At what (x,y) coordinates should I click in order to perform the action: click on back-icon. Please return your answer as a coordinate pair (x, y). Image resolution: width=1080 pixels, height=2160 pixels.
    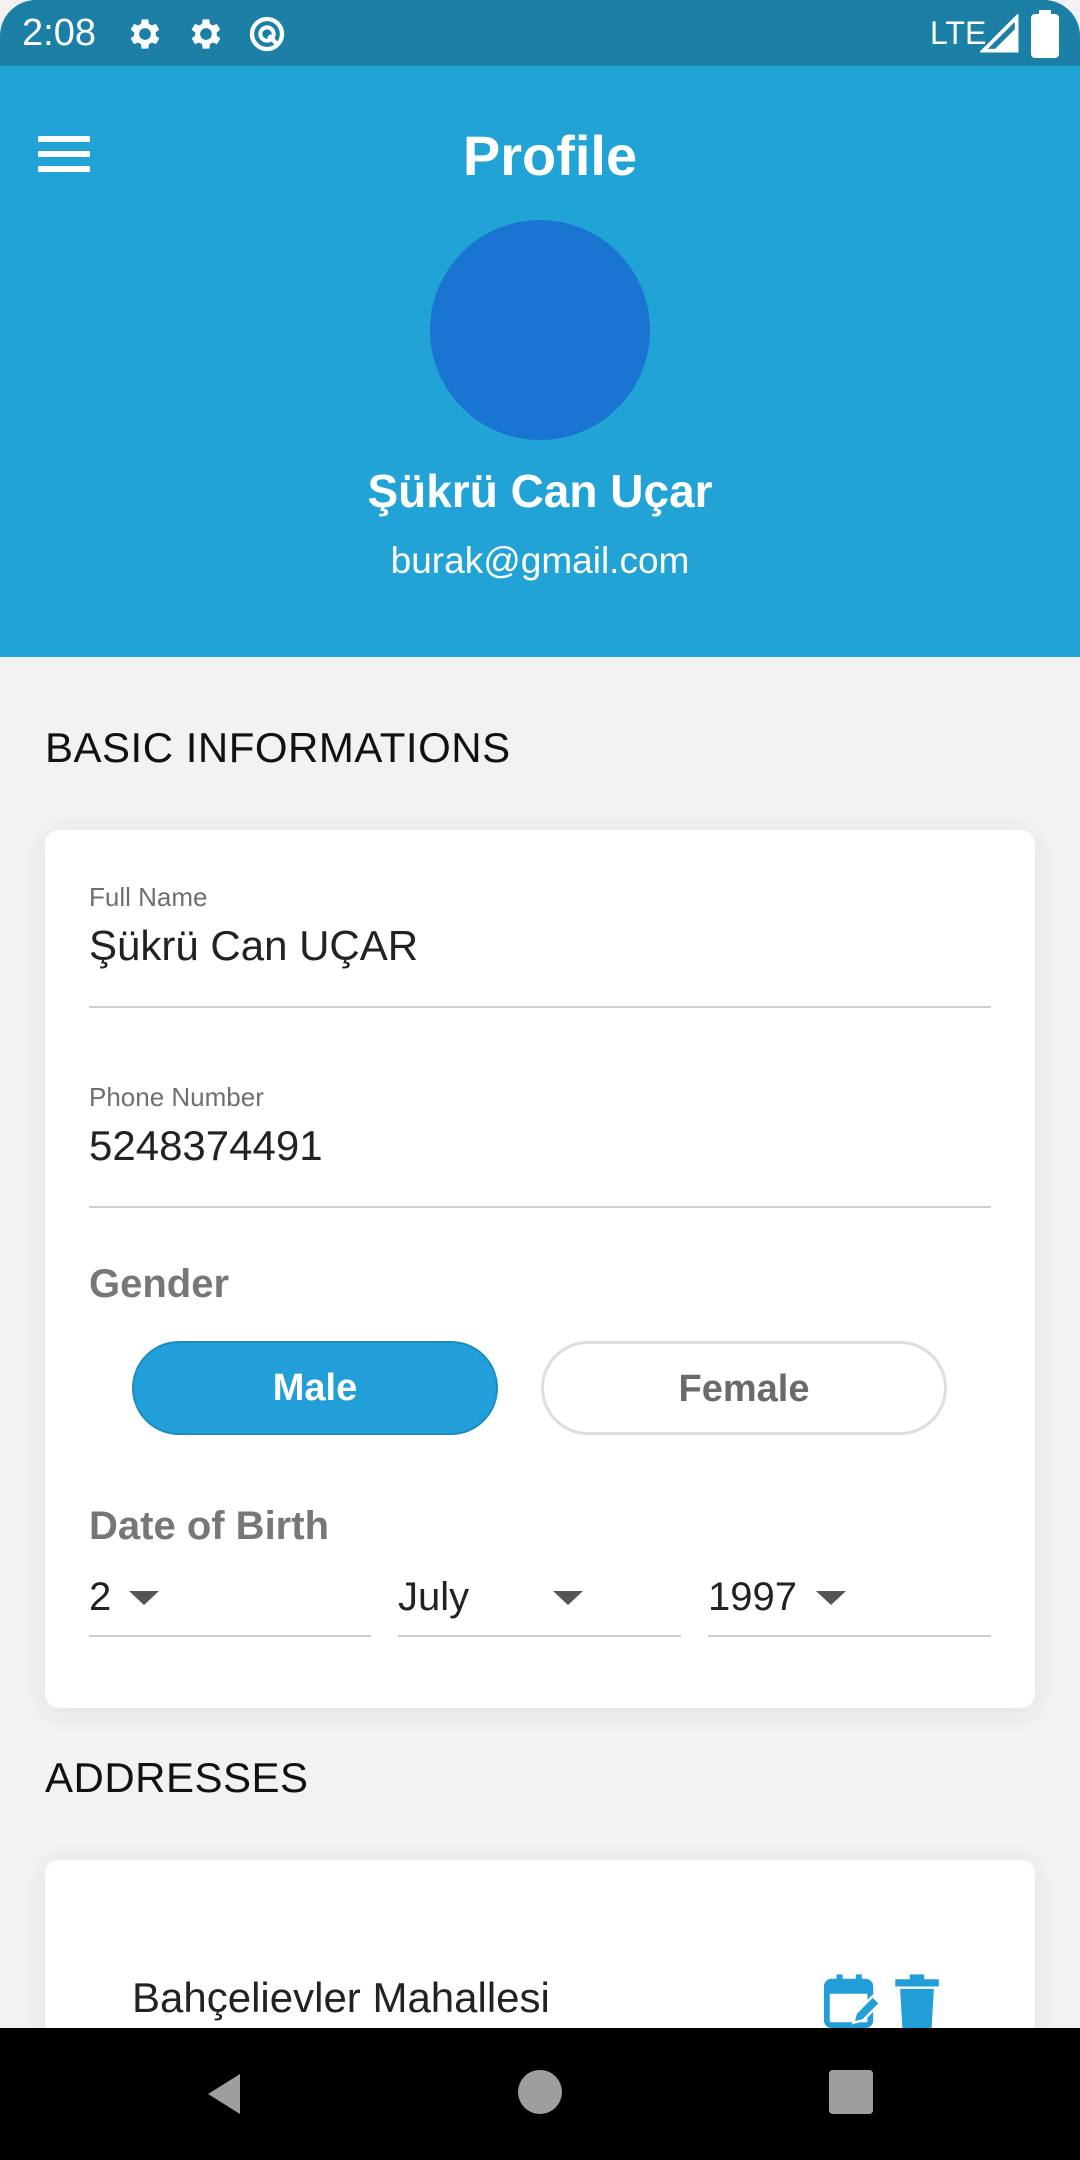
    Looking at the image, I should click on (224, 2094).